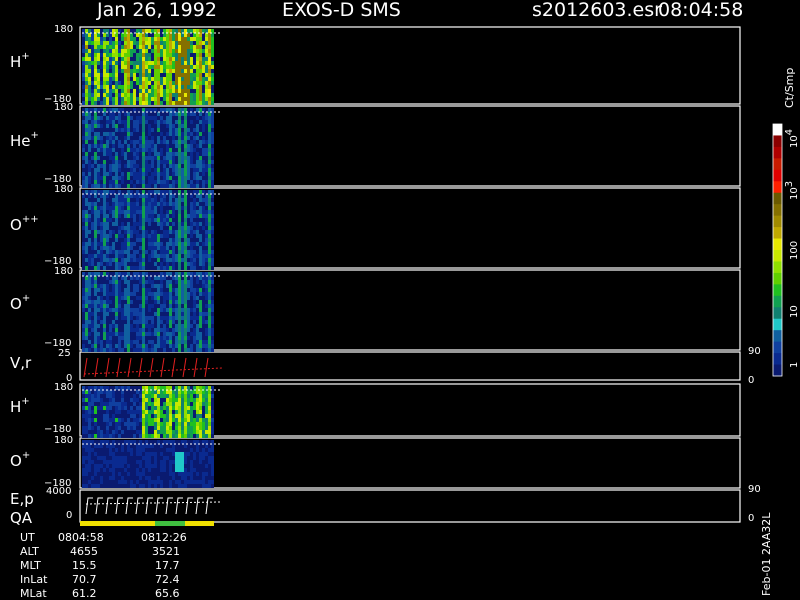 This screenshot has width=800, height=600. What do you see at coordinates (167, 579) in the screenshot?
I see `orbit-row-v2: 72.4` at bounding box center [167, 579].